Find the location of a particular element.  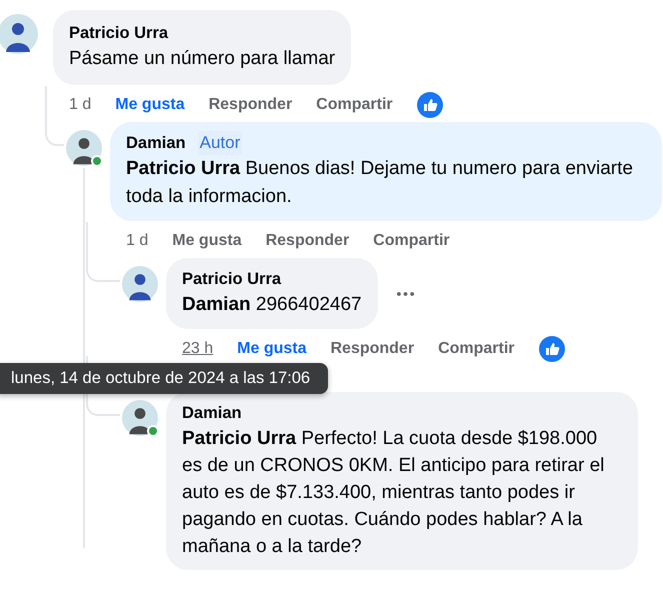

more-options-icon is located at coordinates (405, 293).